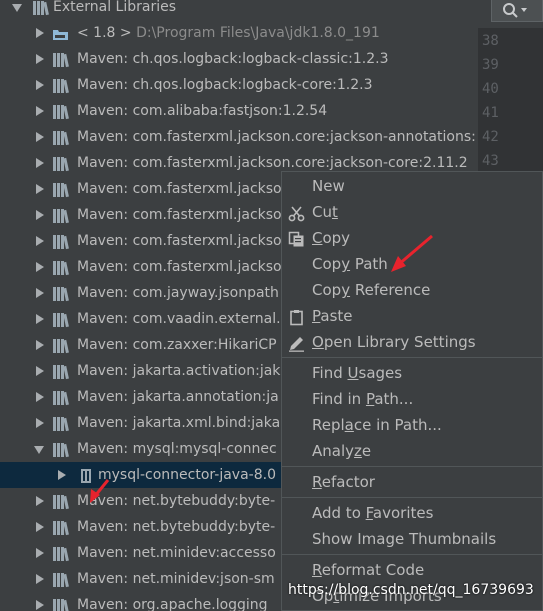 The width and height of the screenshot is (543, 611). What do you see at coordinates (368, 570) in the screenshot?
I see `menu-item-label: Reformat Code` at bounding box center [368, 570].